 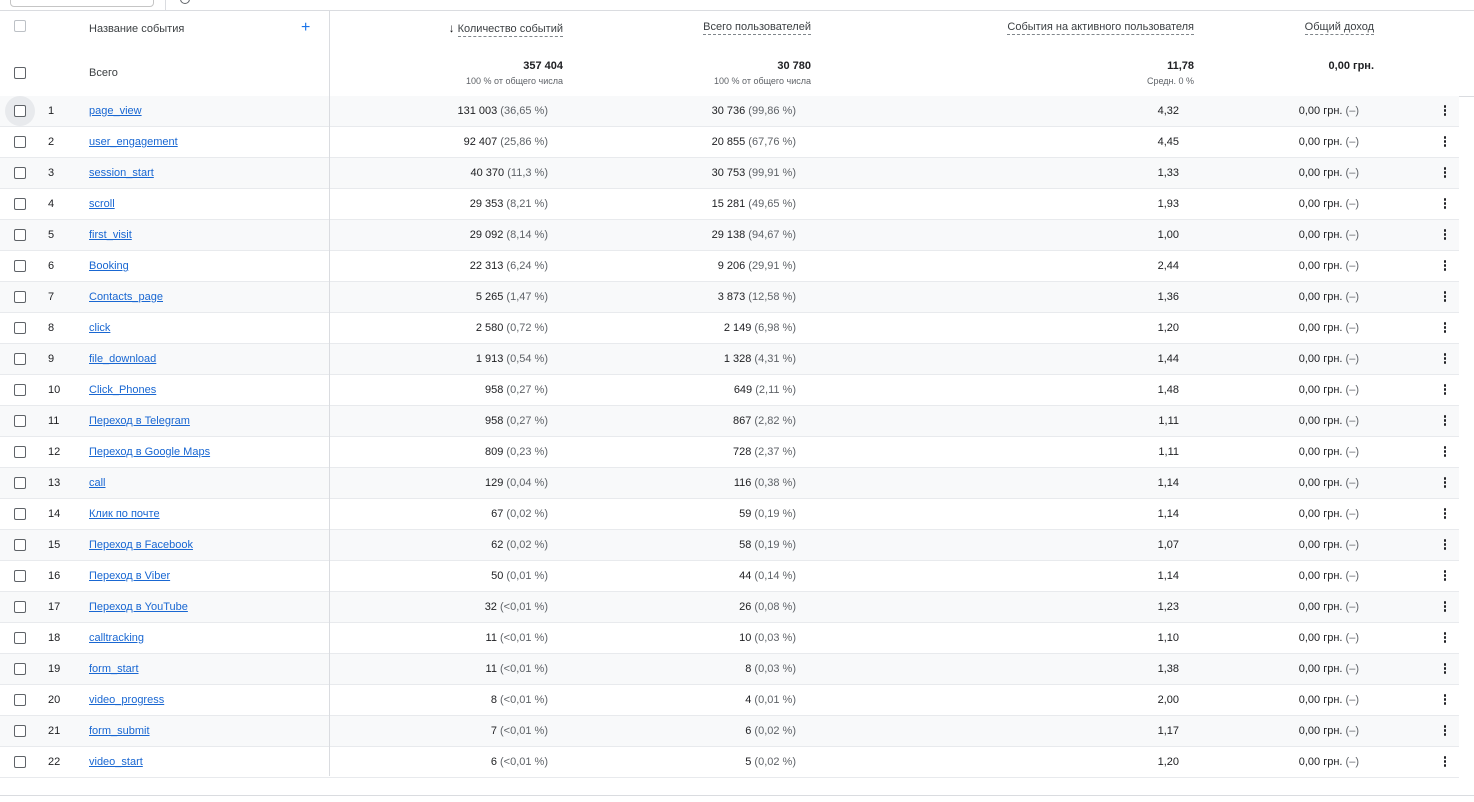 What do you see at coordinates (133, 142) in the screenshot?
I see `event-name-link: user_engagement` at bounding box center [133, 142].